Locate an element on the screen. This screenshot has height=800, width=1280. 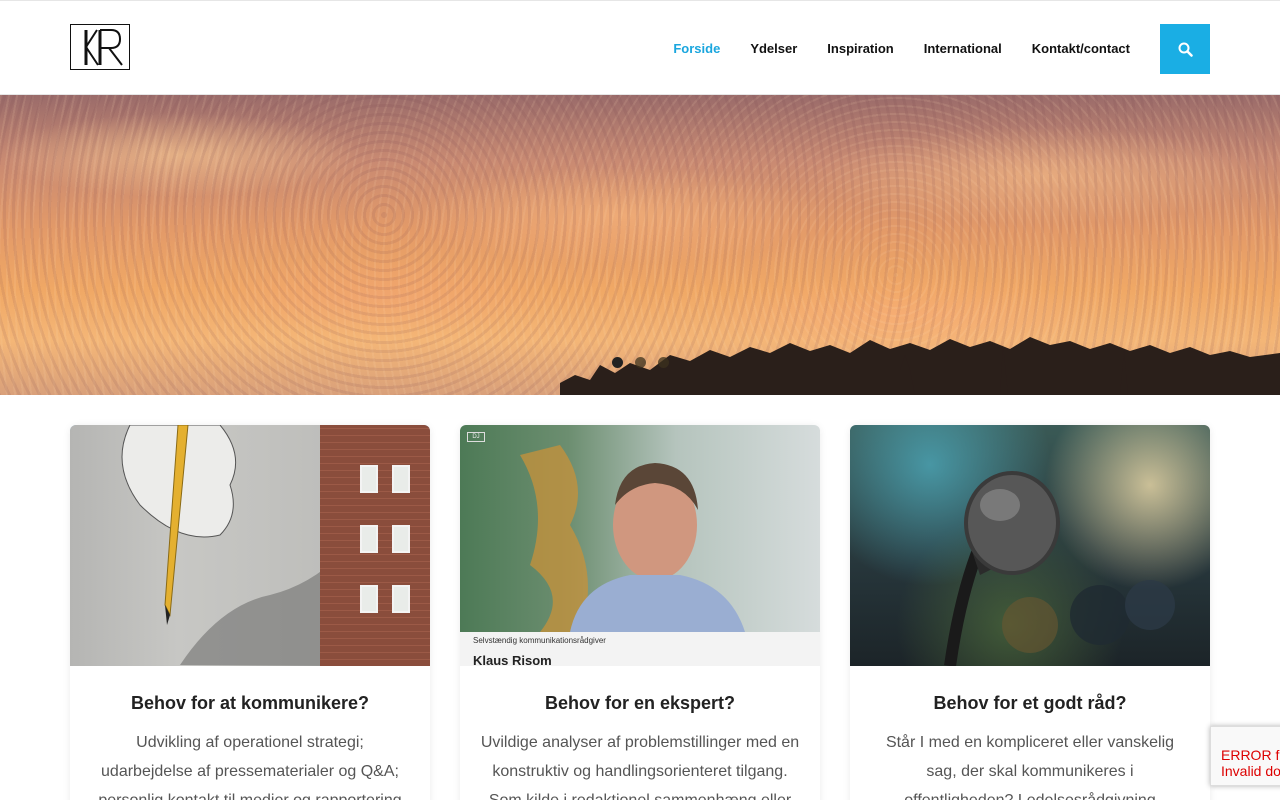
lower-third-caption: Selvstændig kommunikationsrådgiver is located at coordinates (539, 640).